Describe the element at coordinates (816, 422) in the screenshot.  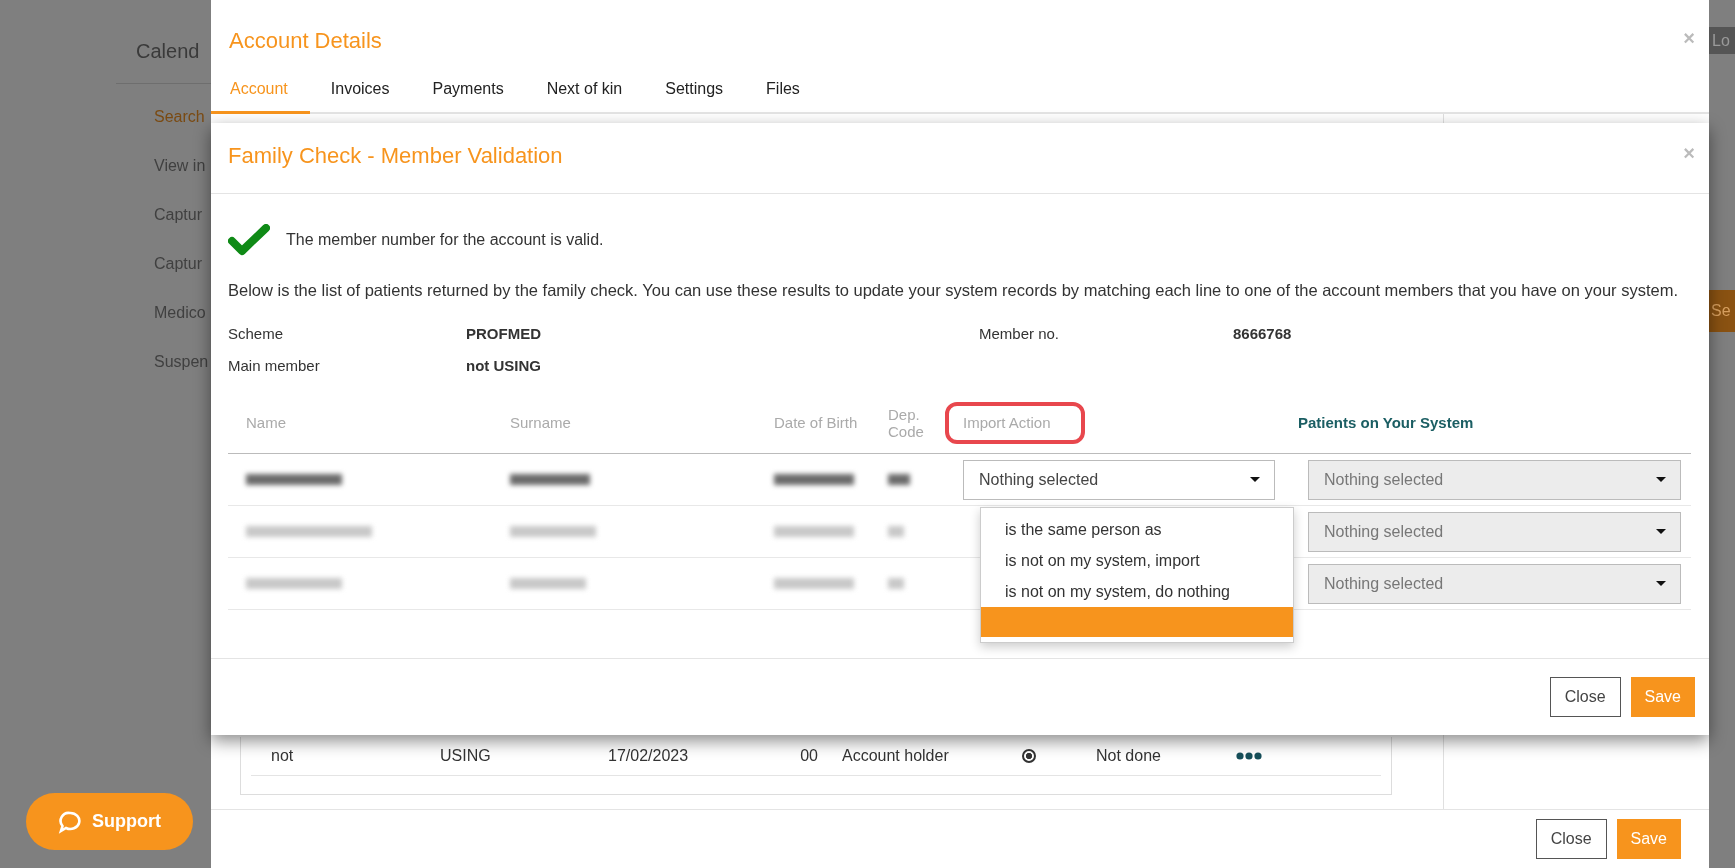
I see `column-header: Date of Birth` at that location.